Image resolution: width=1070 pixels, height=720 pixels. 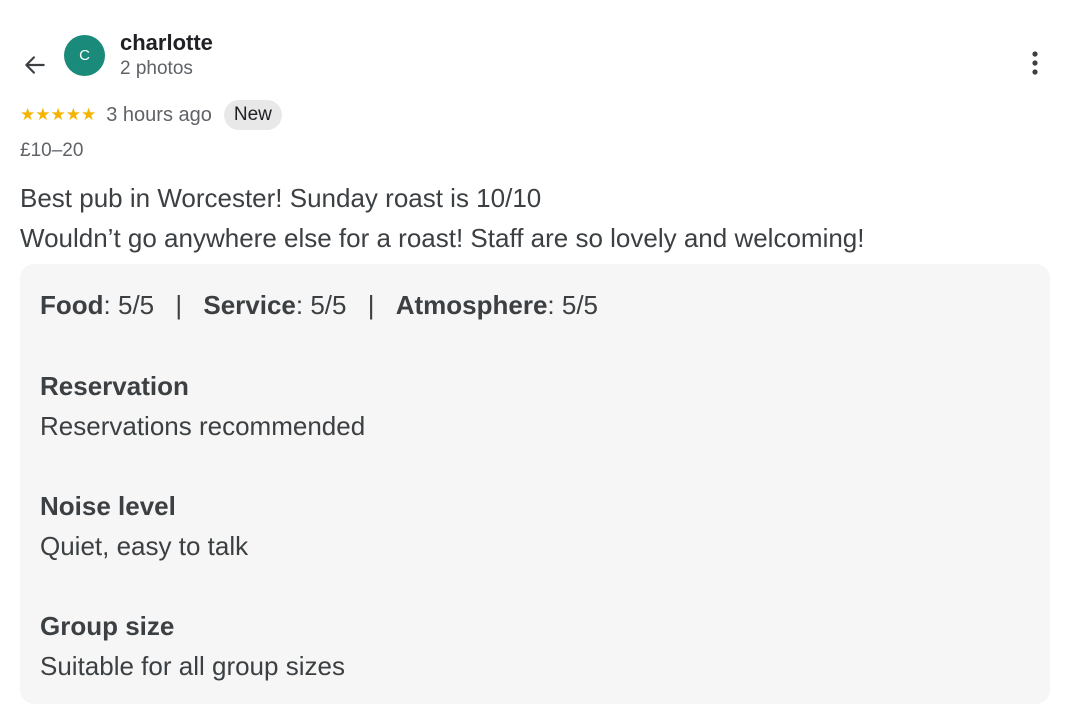 I want to click on avatar: C, so click(x=84, y=55).